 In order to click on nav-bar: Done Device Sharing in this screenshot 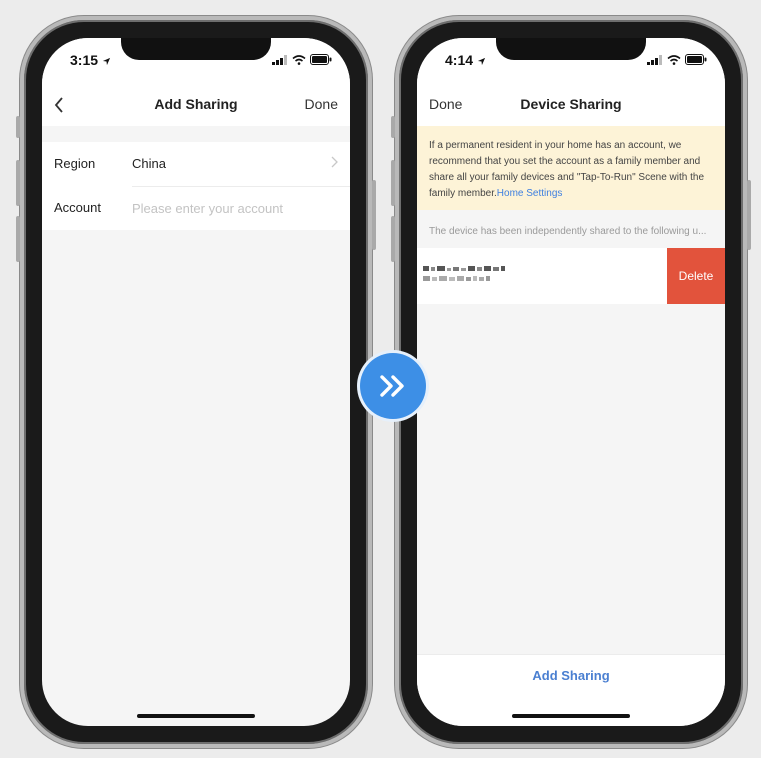, I will do `click(571, 105)`.